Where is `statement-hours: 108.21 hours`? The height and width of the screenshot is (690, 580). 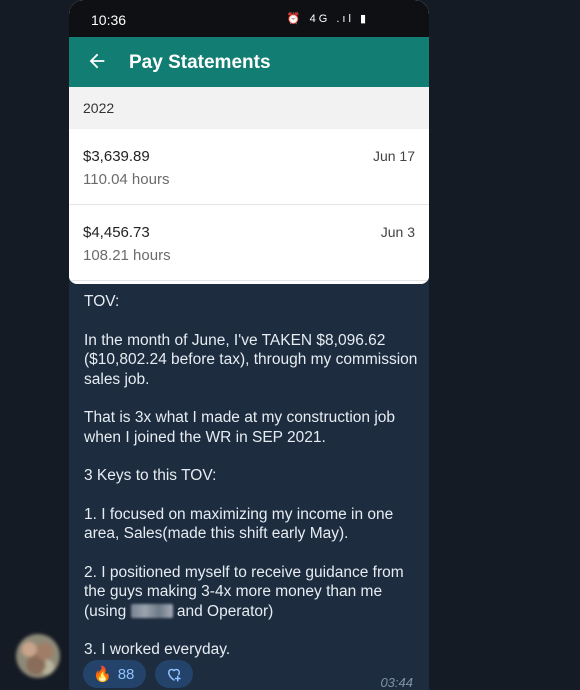 statement-hours: 108.21 hours is located at coordinates (127, 255).